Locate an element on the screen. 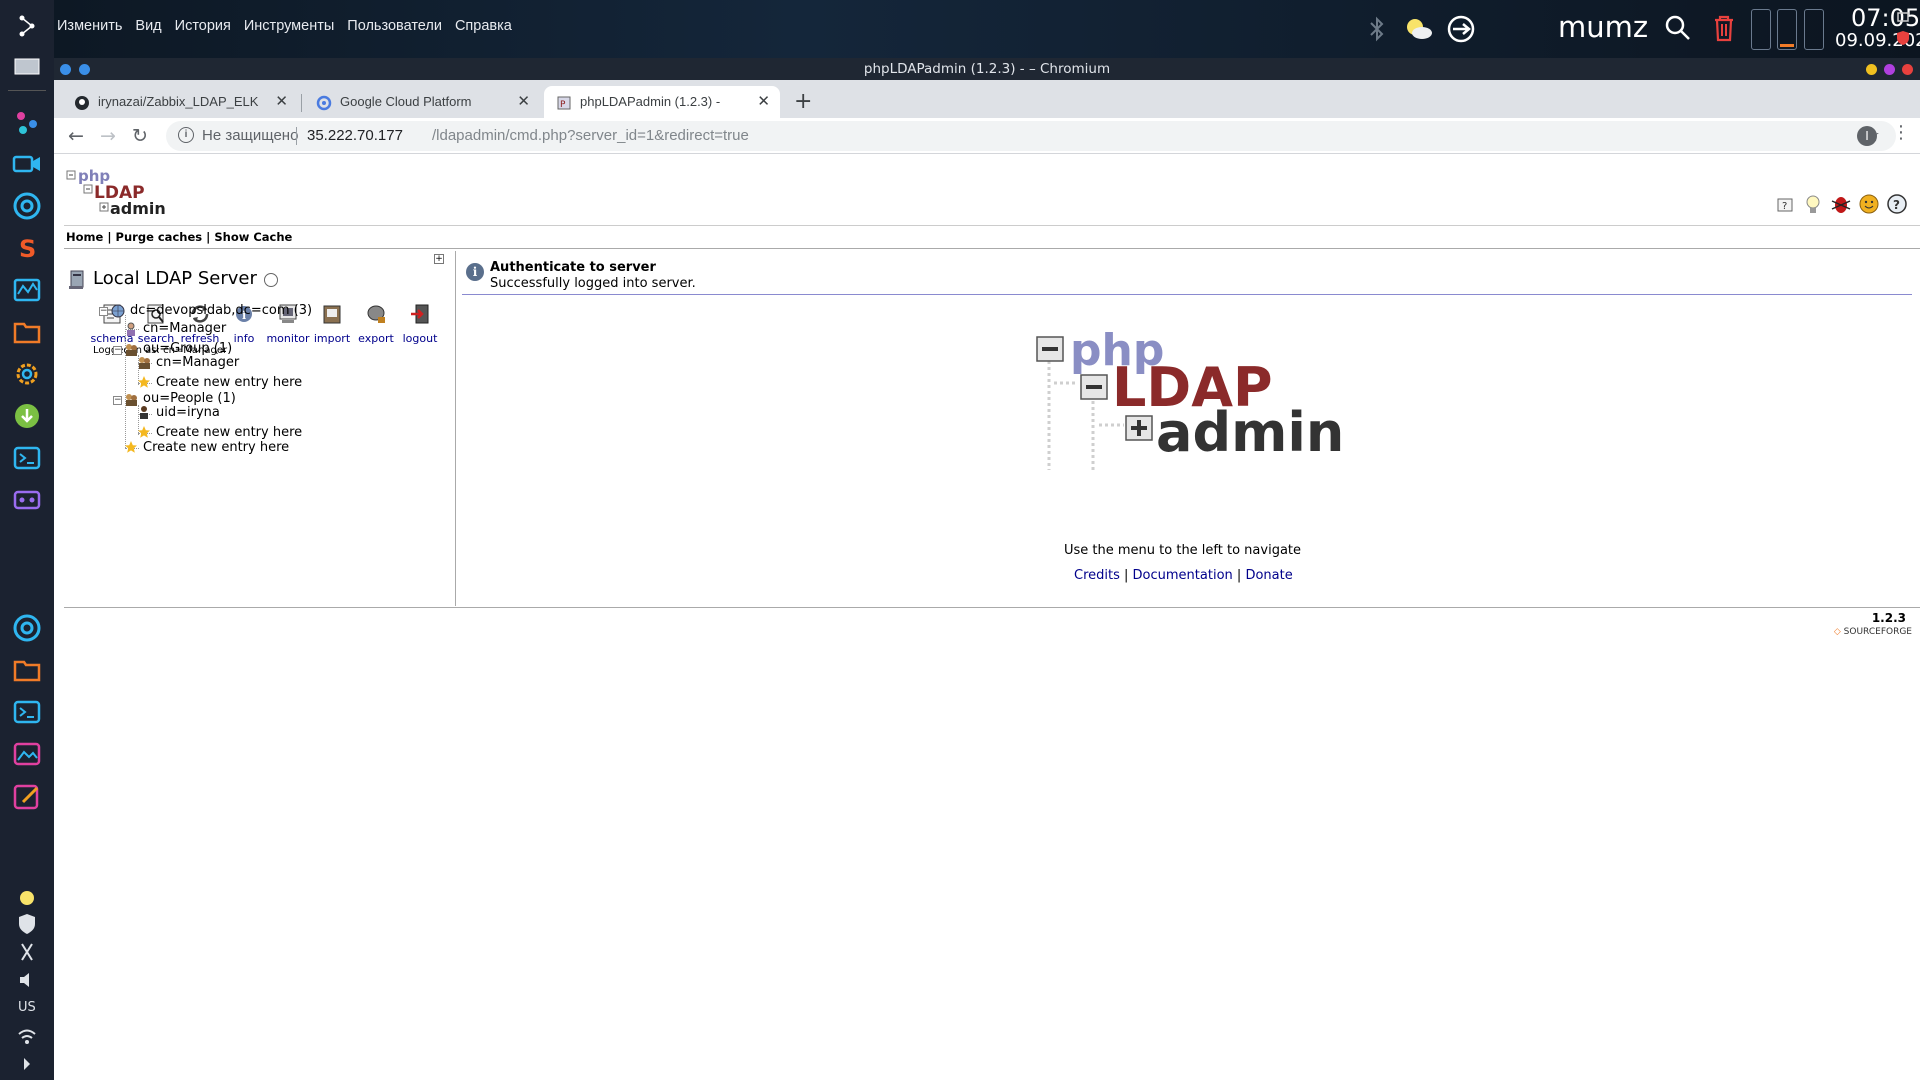  network-app-icon is located at coordinates (27, 122).